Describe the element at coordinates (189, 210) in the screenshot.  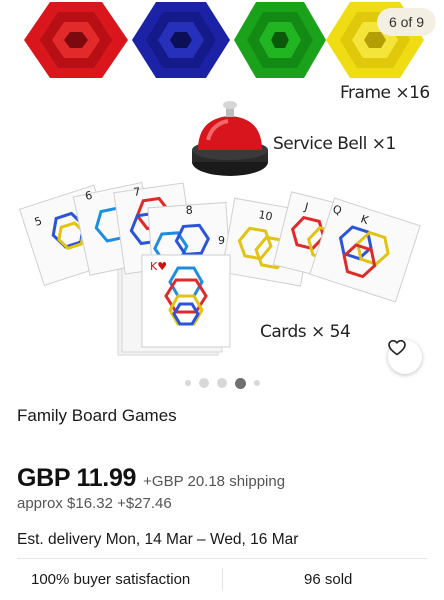
I see `card-index: 8` at that location.